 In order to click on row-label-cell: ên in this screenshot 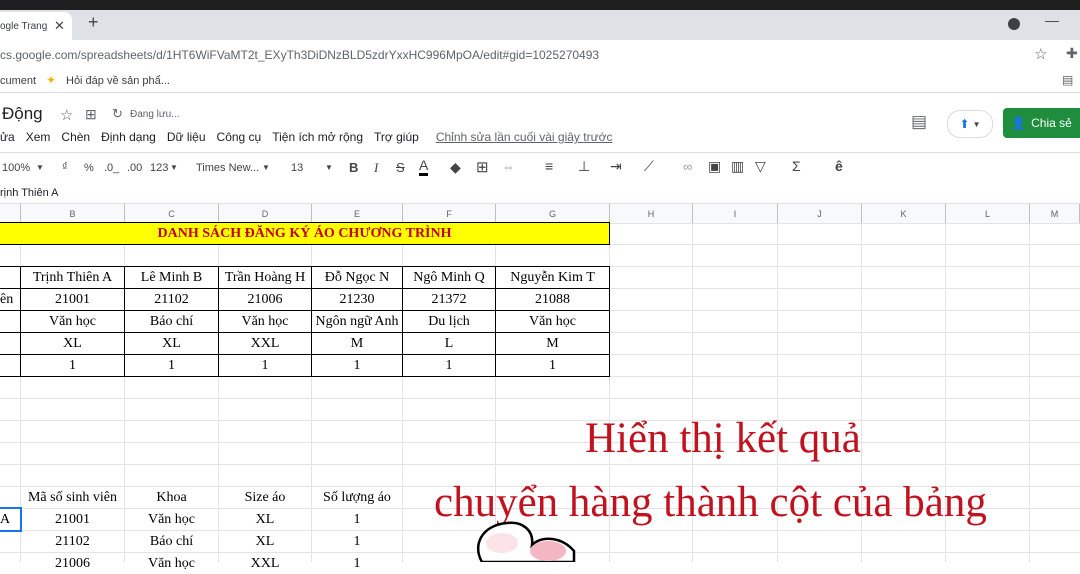, I will do `click(10, 299)`.